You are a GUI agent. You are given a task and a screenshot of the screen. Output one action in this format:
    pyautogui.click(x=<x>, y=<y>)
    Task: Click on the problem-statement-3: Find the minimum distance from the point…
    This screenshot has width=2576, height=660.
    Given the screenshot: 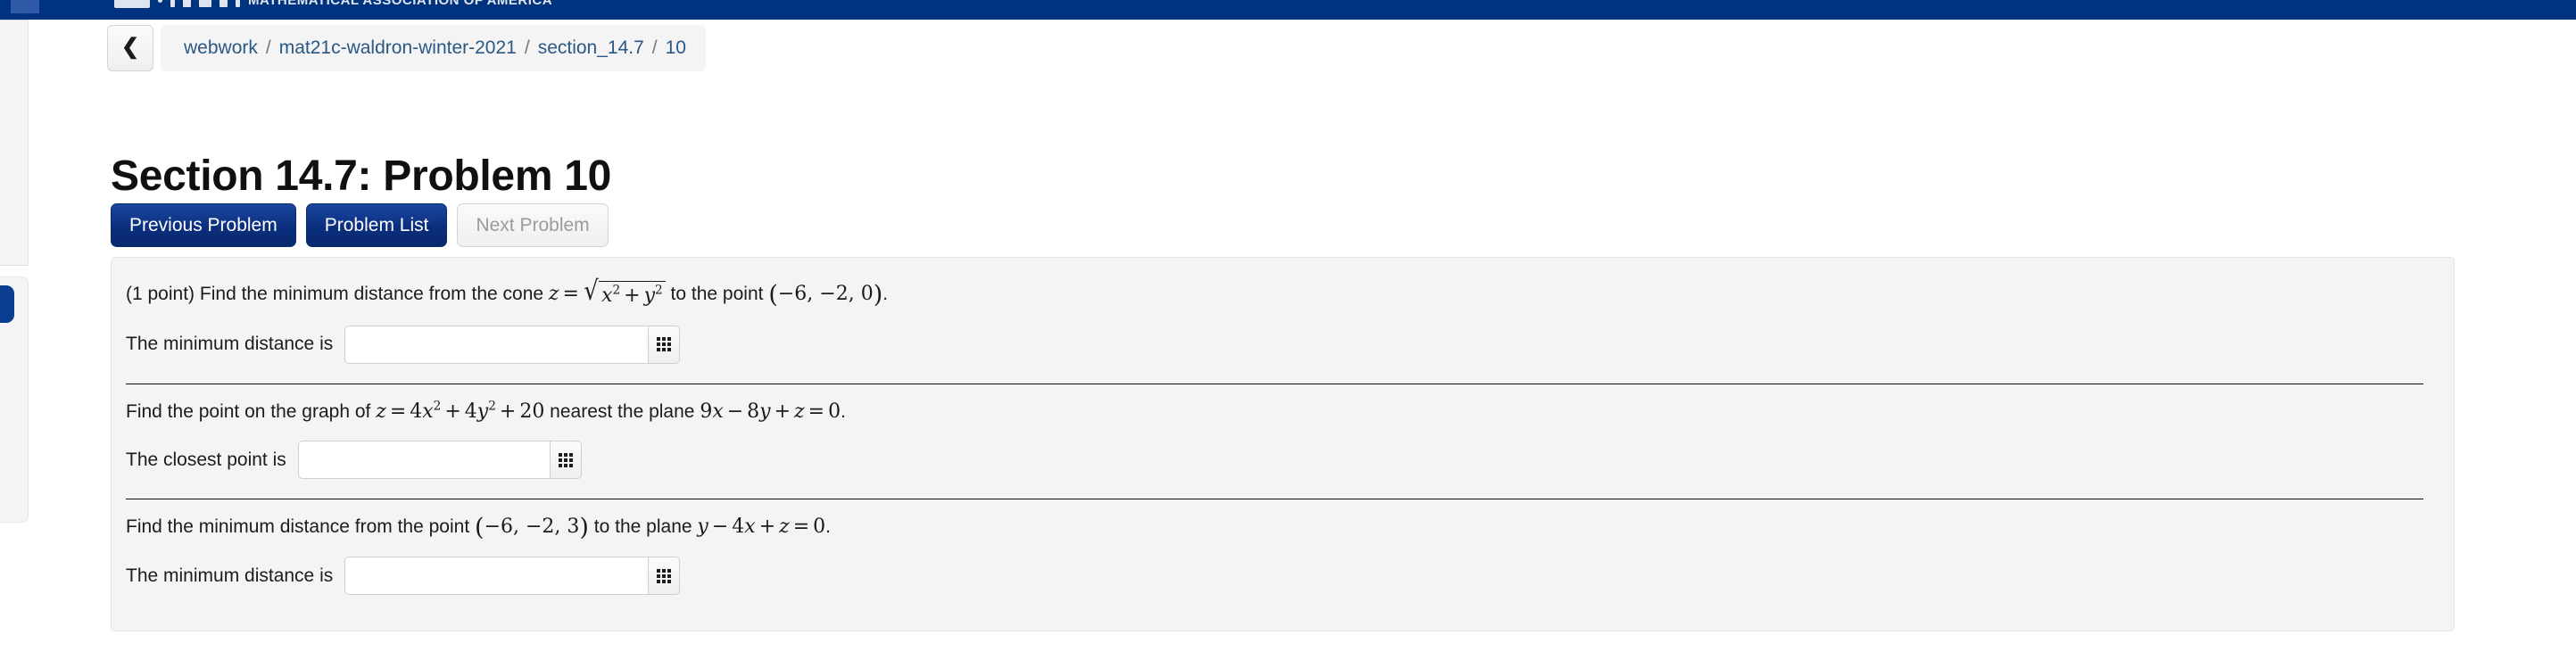 What is the action you would take?
    pyautogui.click(x=1281, y=519)
    